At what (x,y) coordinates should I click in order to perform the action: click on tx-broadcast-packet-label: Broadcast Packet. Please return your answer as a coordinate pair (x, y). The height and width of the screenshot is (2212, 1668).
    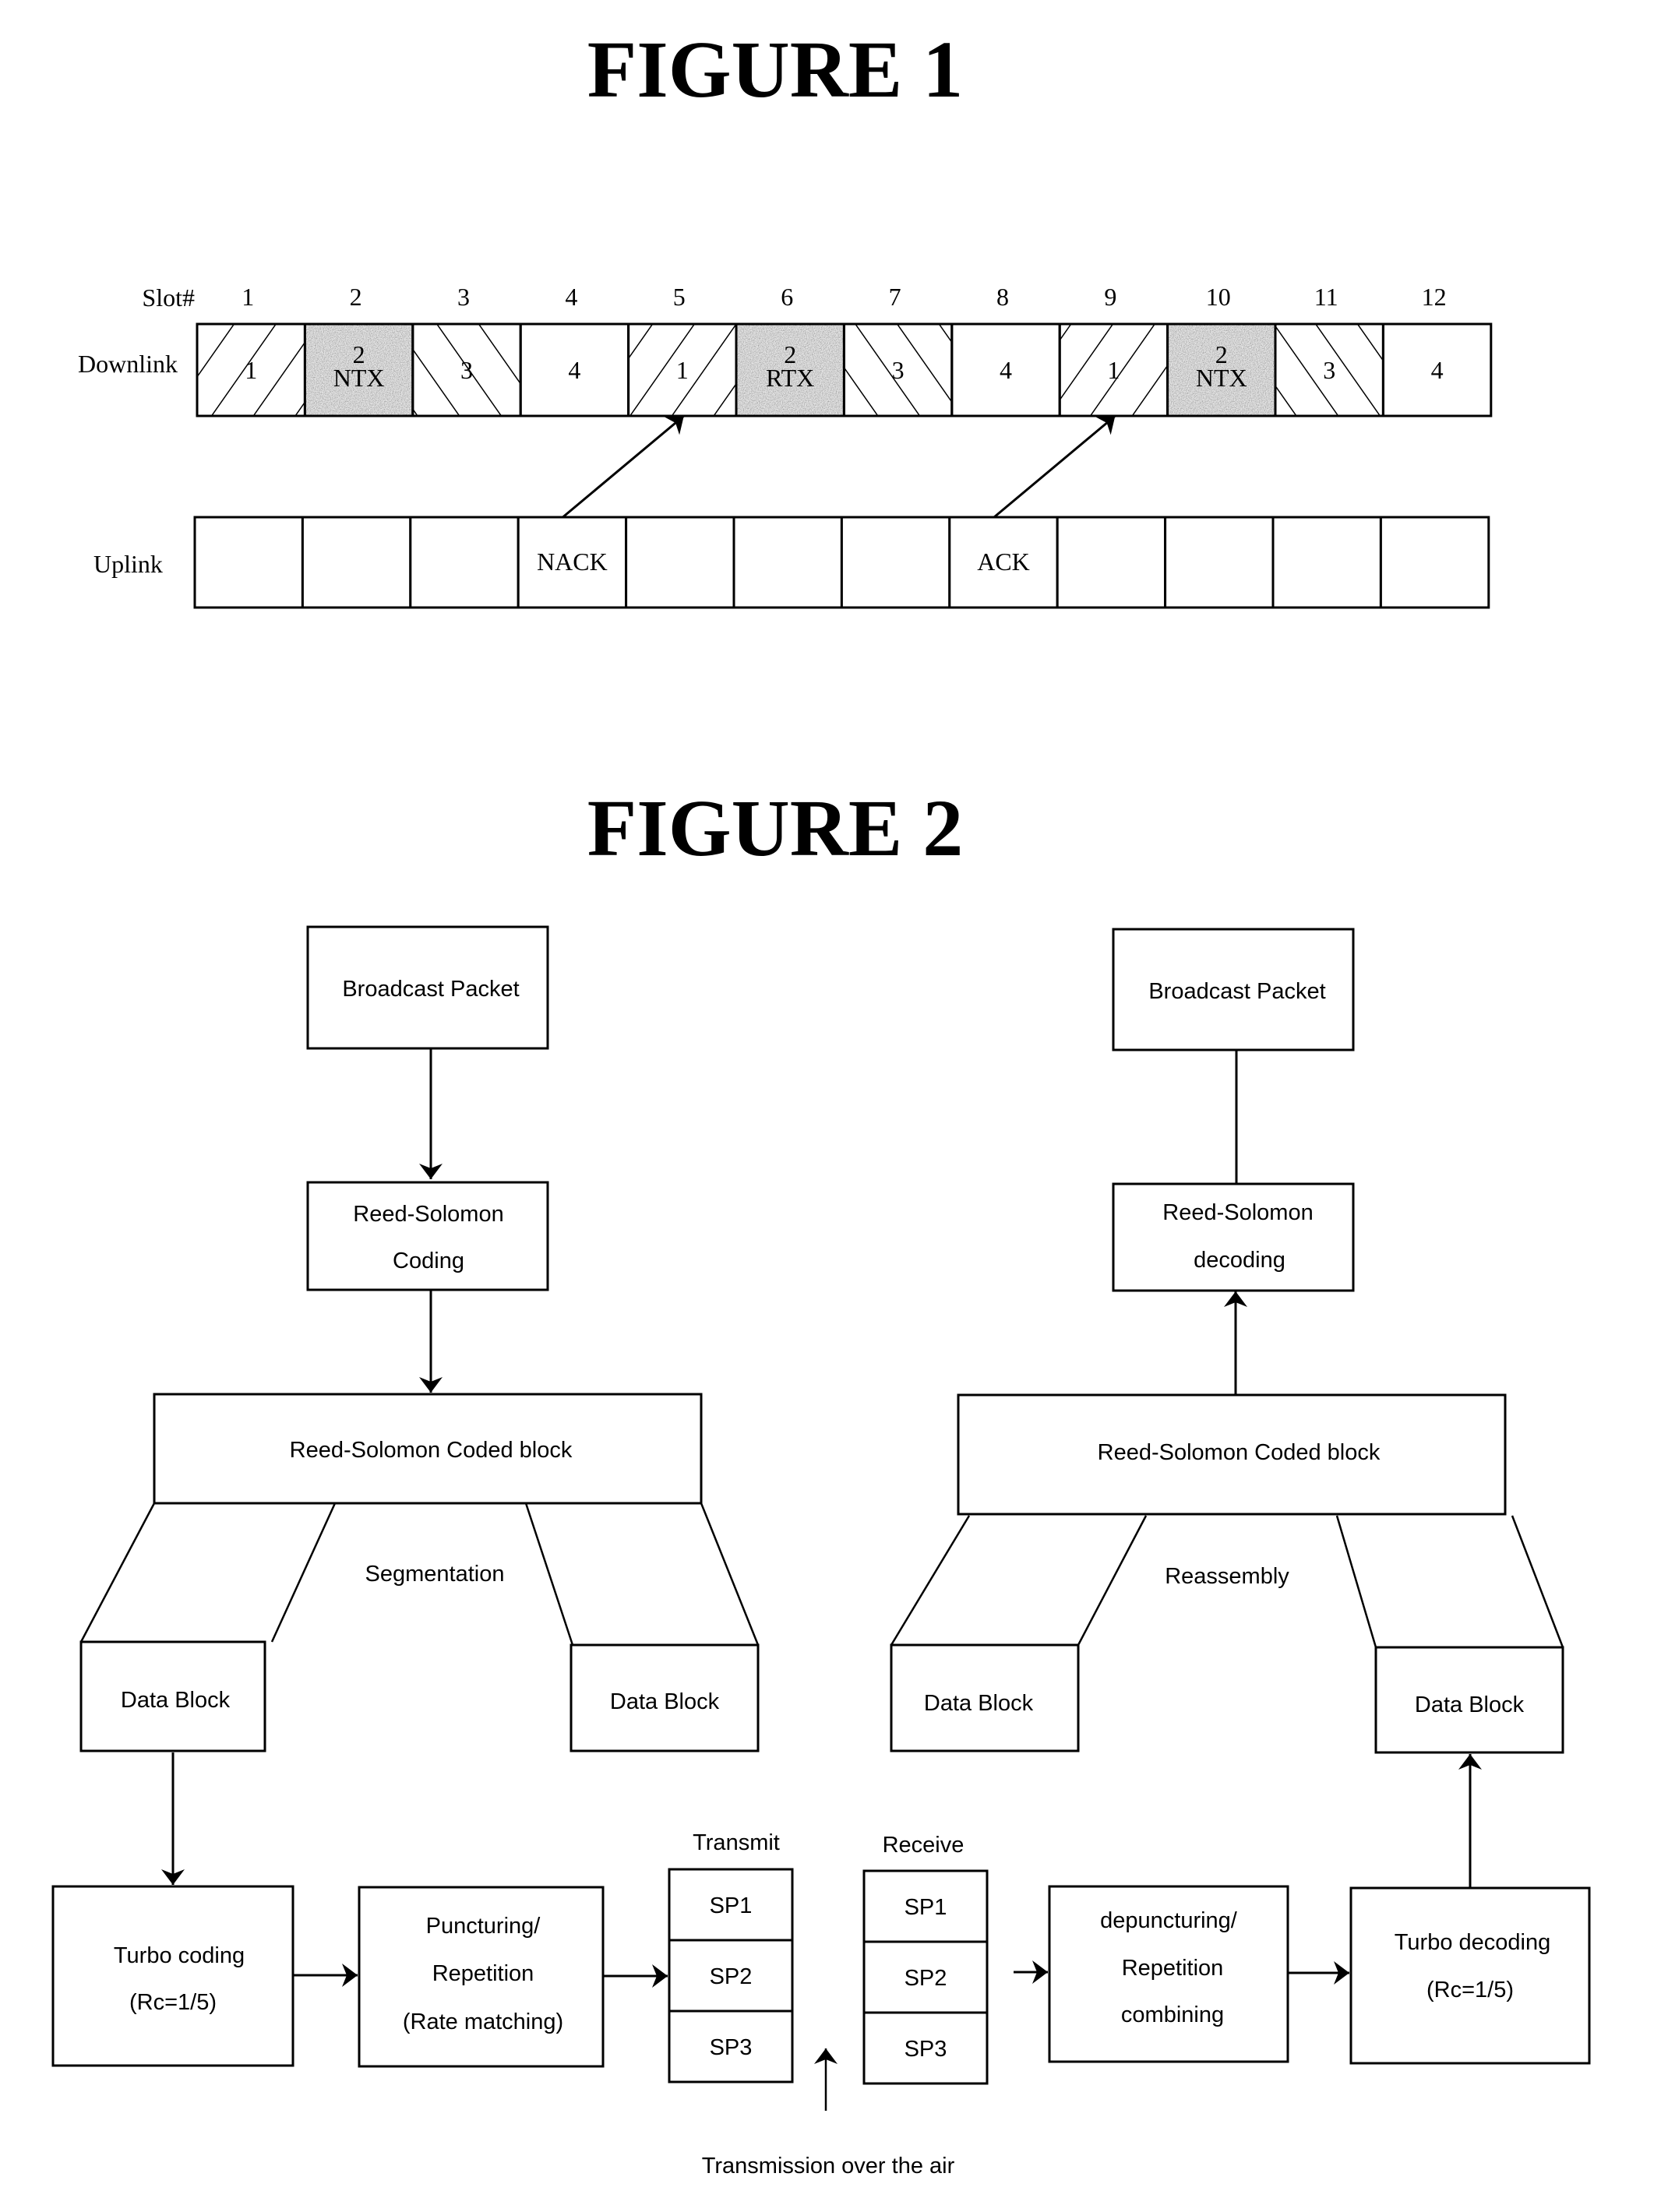
    Looking at the image, I should click on (430, 990).